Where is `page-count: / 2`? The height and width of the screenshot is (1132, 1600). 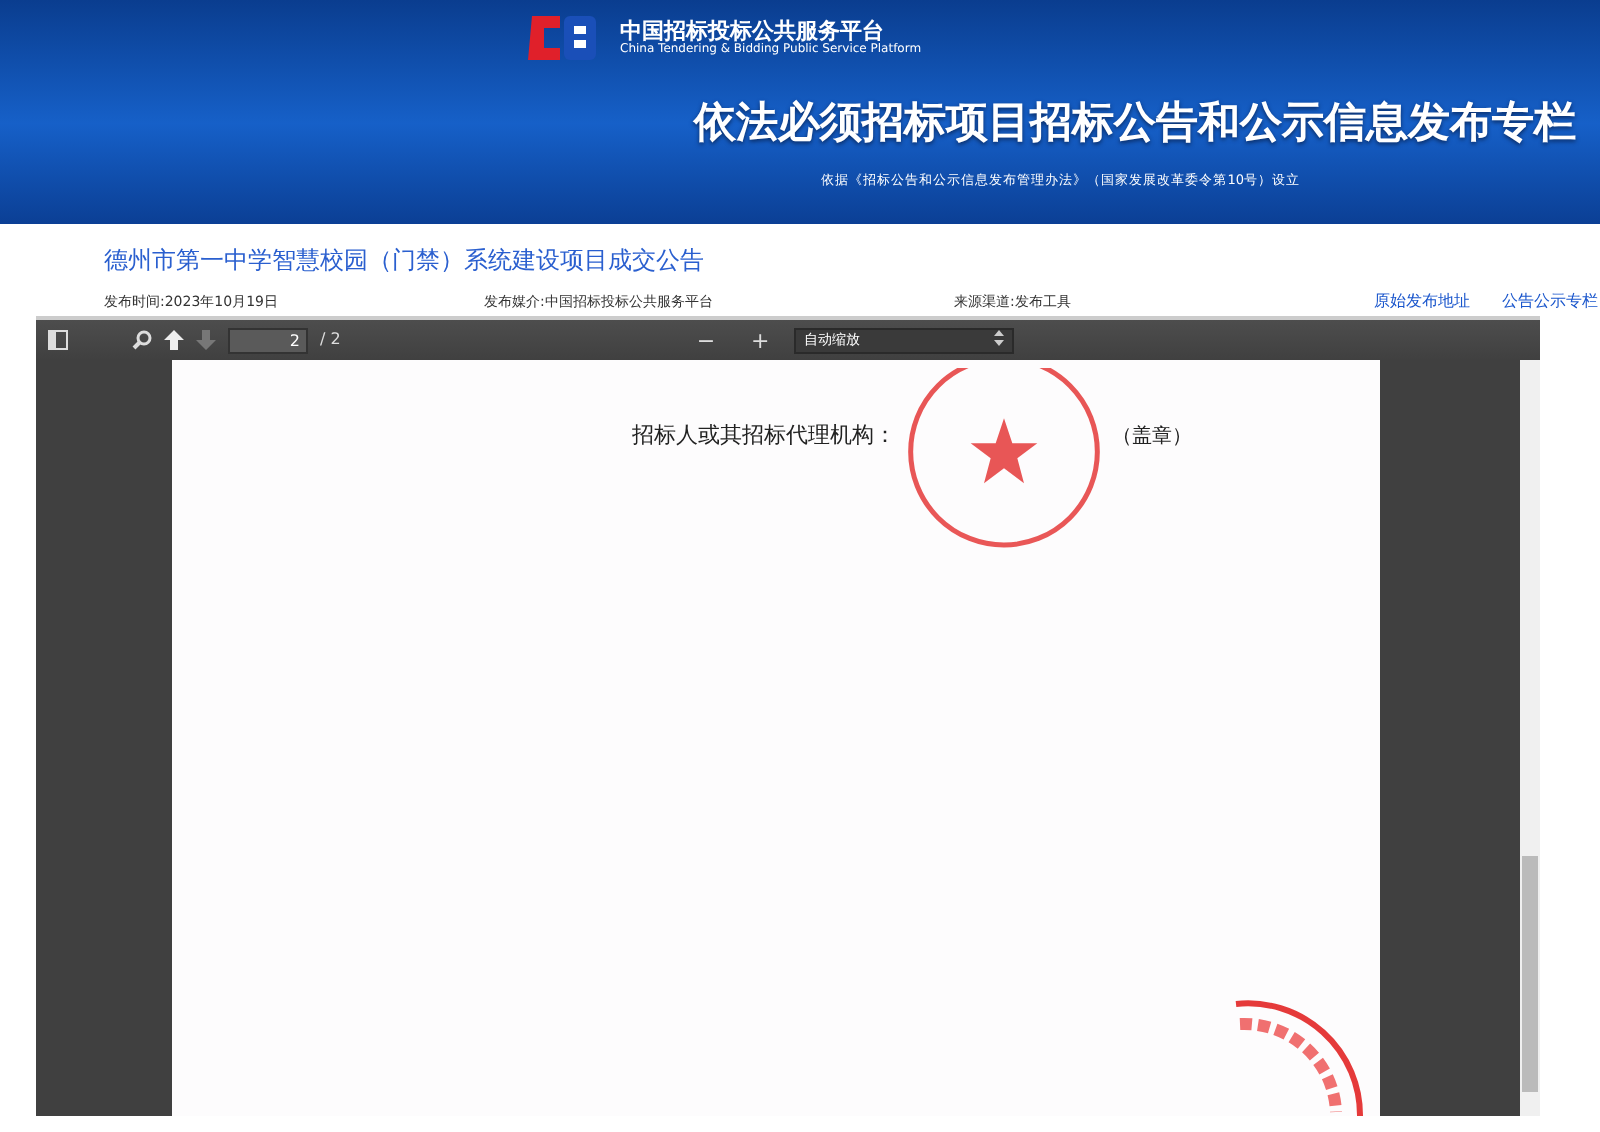 page-count: / 2 is located at coordinates (330, 340).